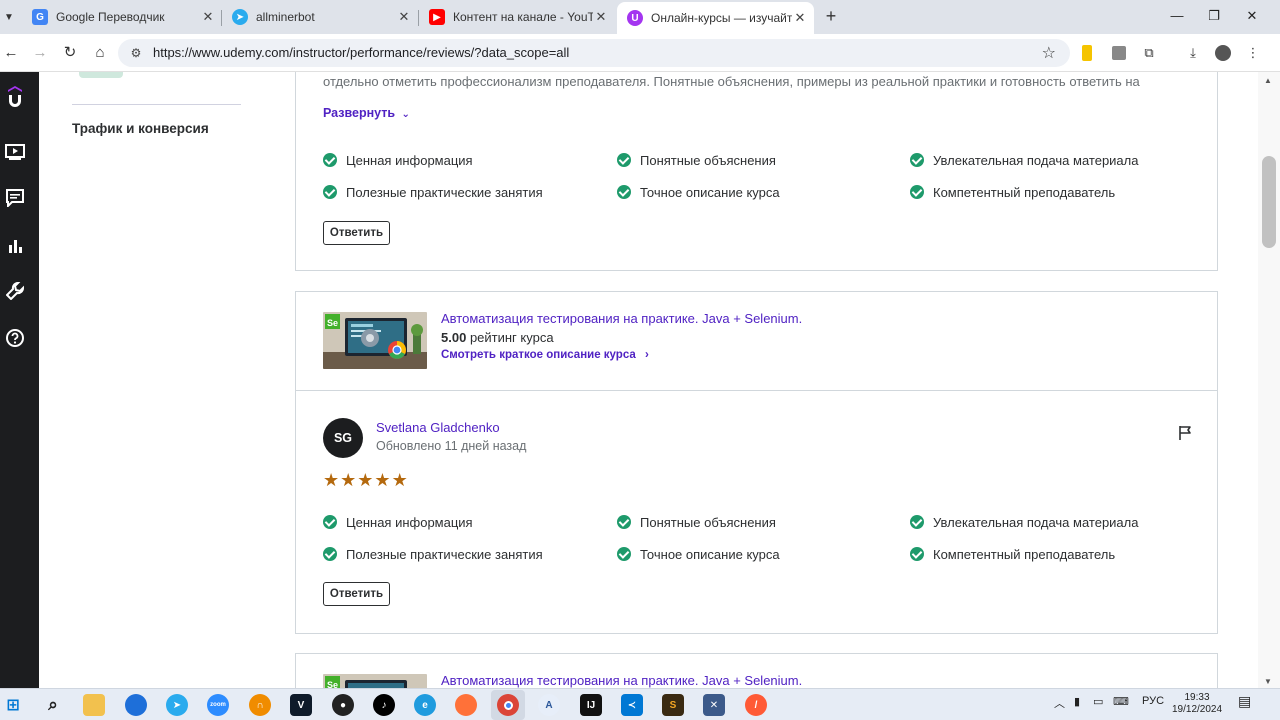  What do you see at coordinates (714, 705) in the screenshot?
I see `app-icon: ✕` at bounding box center [714, 705].